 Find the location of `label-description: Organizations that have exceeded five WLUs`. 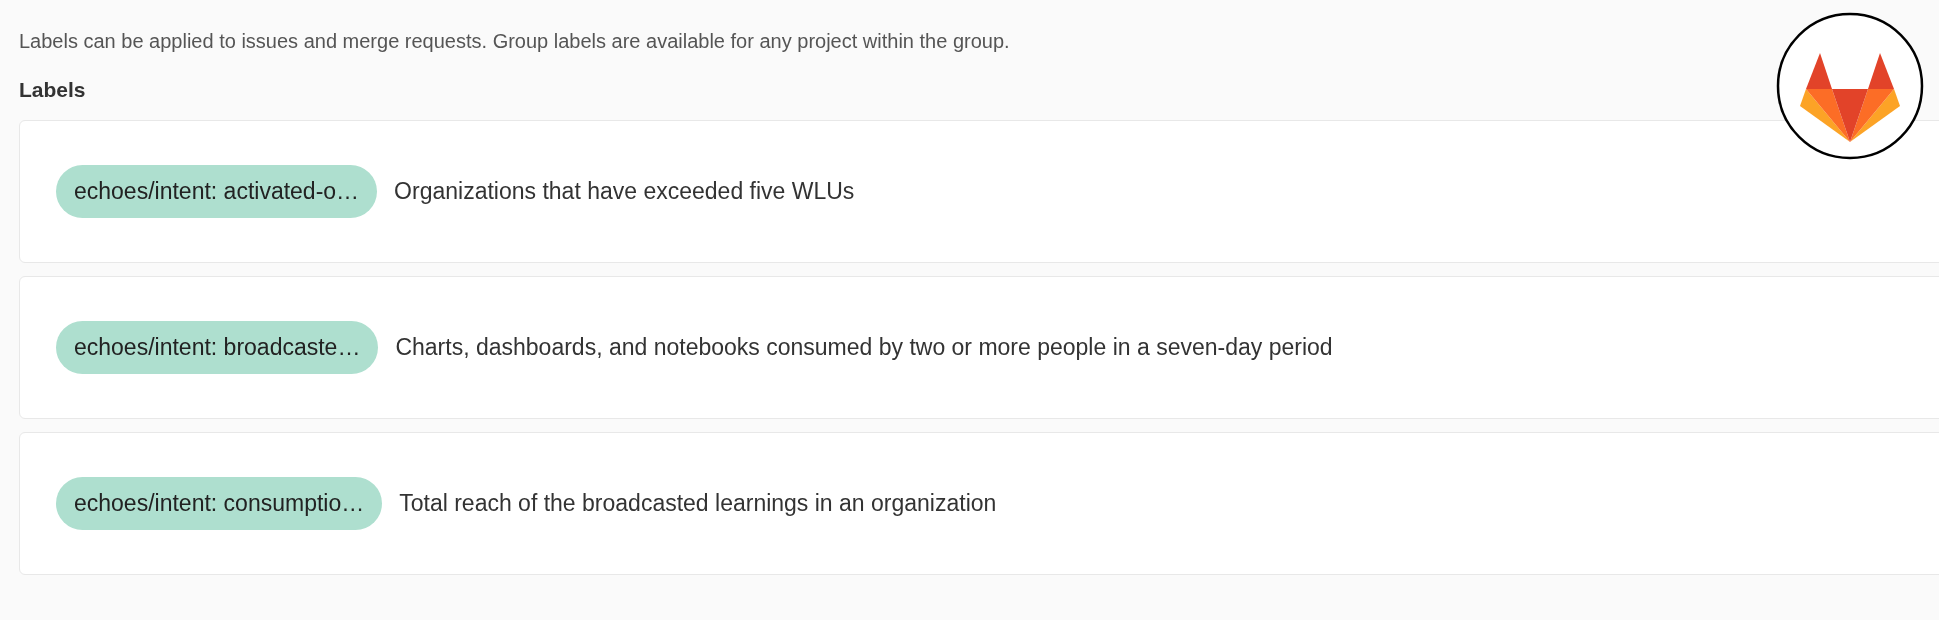

label-description: Organizations that have exceeded five WLUs is located at coordinates (624, 191).